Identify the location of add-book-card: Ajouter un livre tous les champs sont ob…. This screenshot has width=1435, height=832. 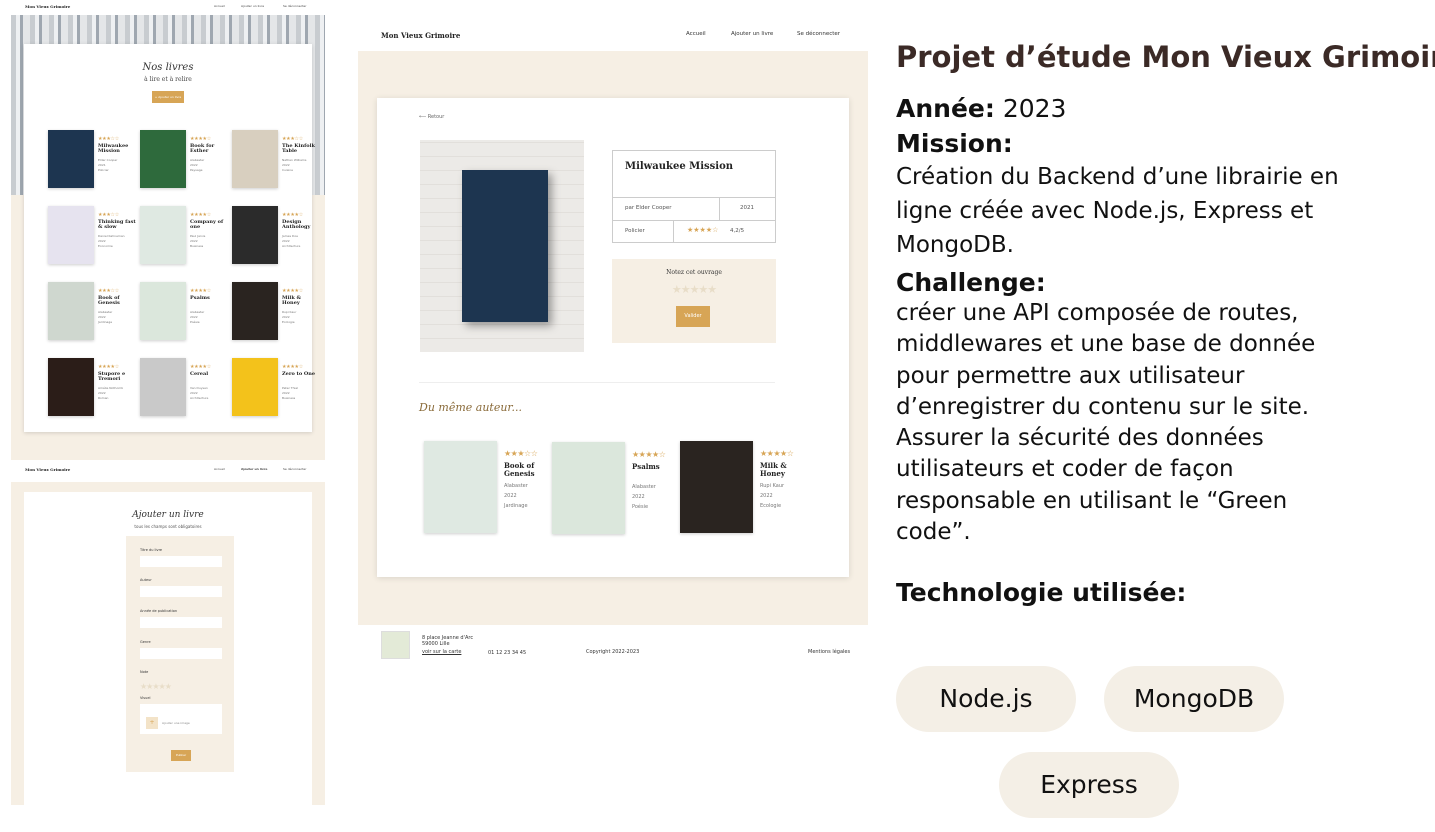
(168, 648).